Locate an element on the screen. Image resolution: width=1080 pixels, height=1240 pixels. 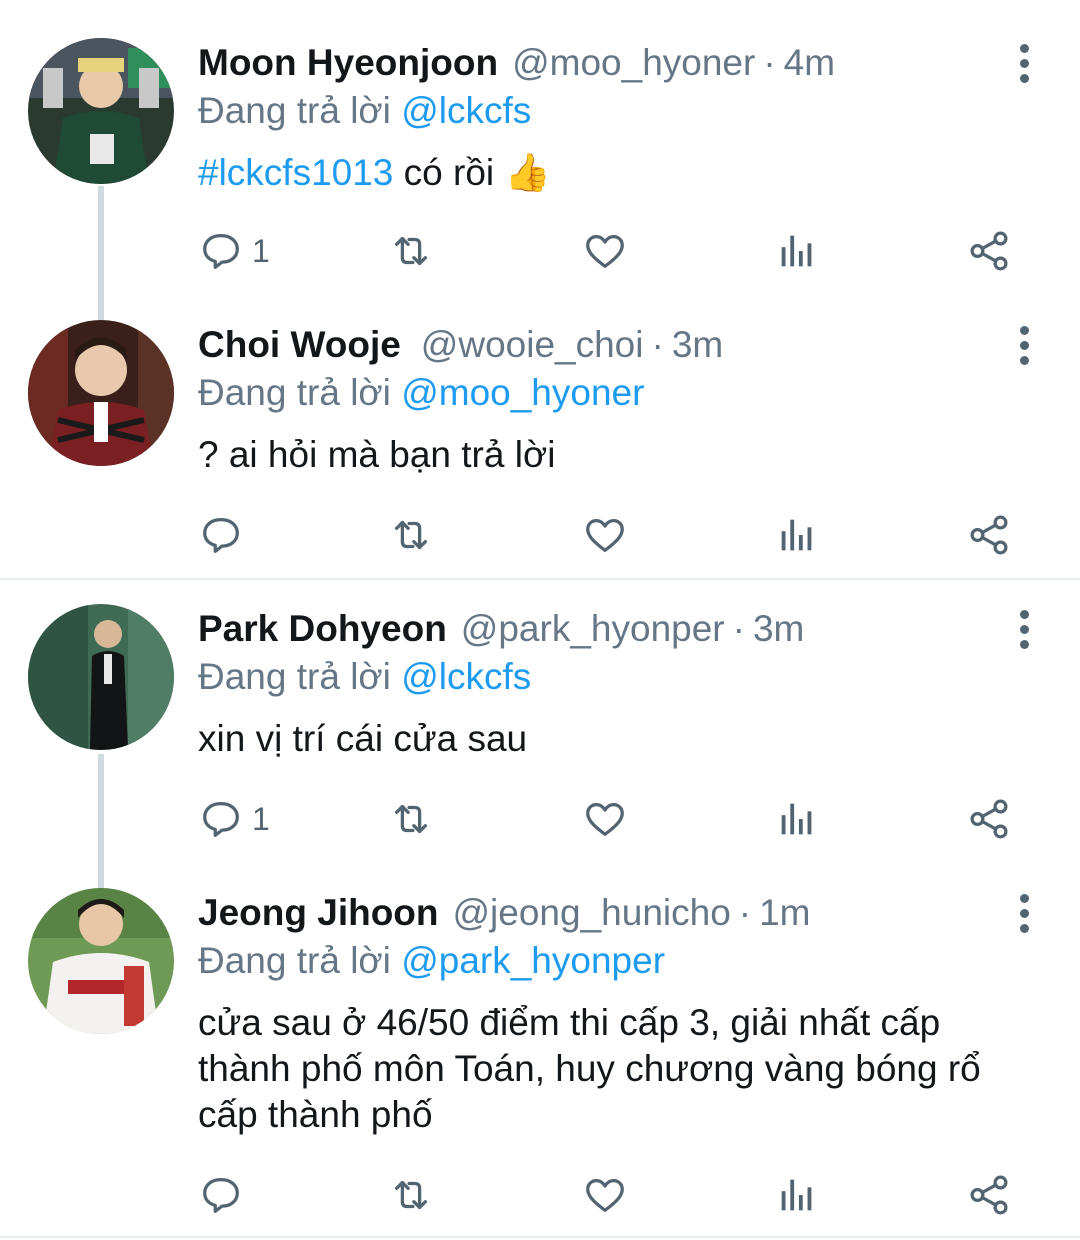
user-handle: @park_hyonper is located at coordinates (593, 628).